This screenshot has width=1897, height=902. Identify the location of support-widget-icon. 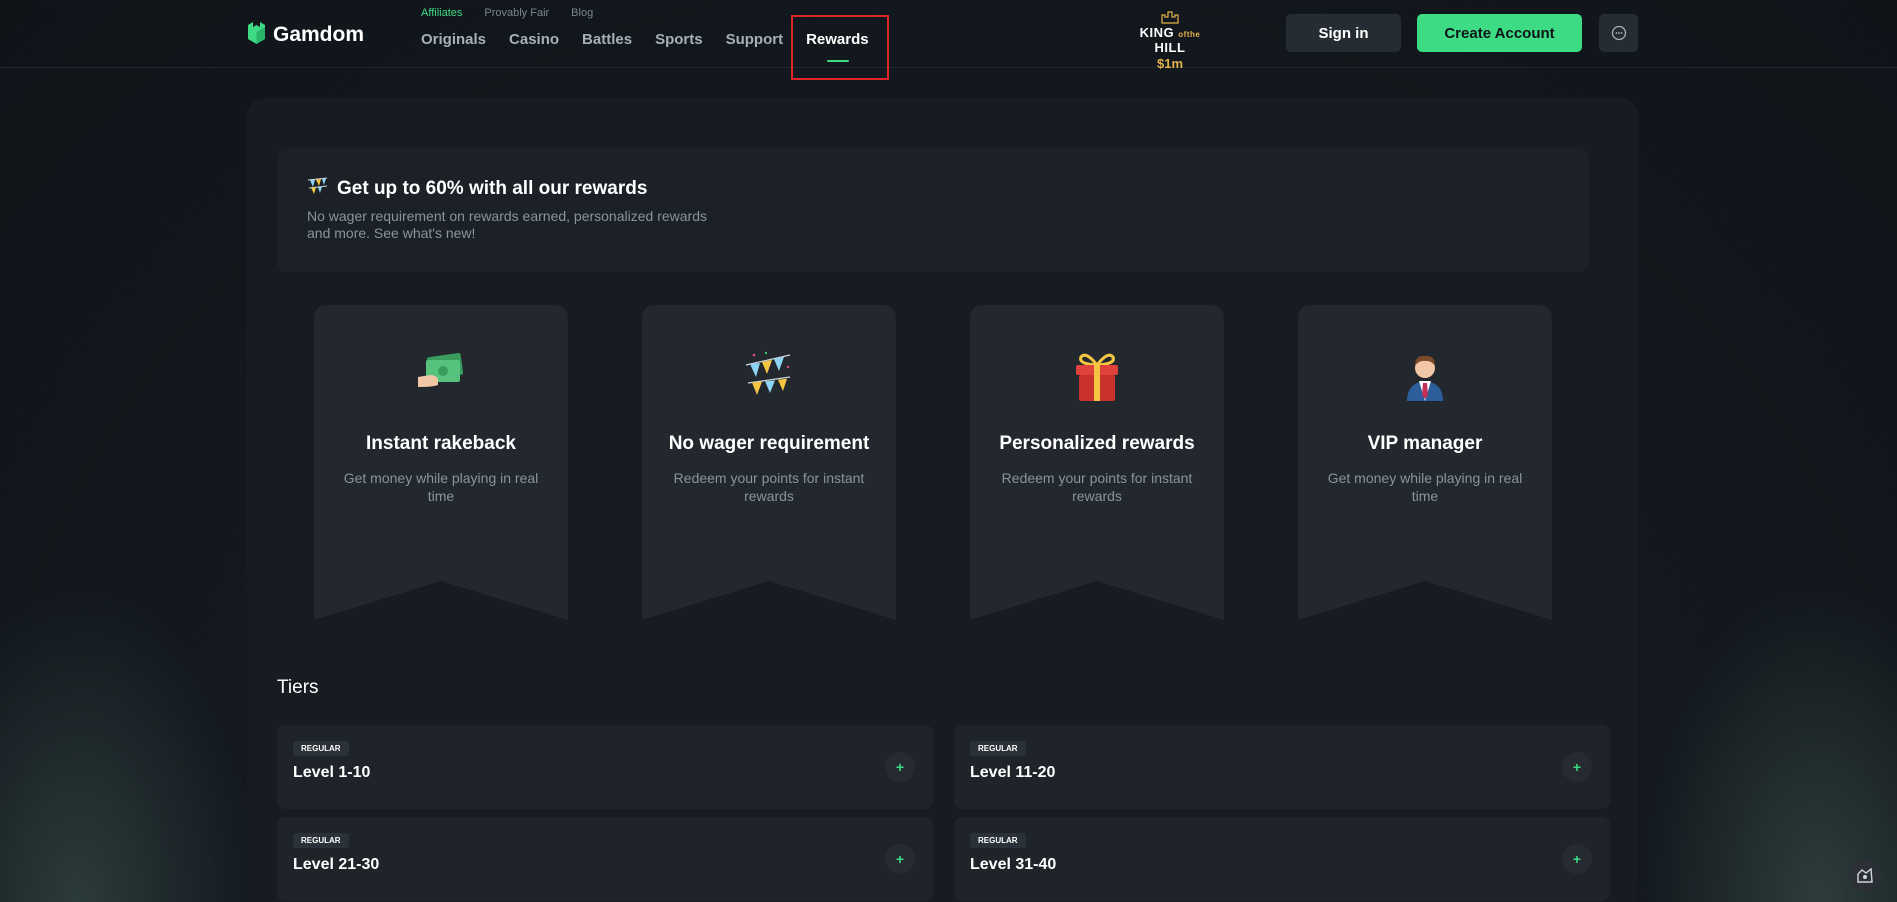
(1865, 875).